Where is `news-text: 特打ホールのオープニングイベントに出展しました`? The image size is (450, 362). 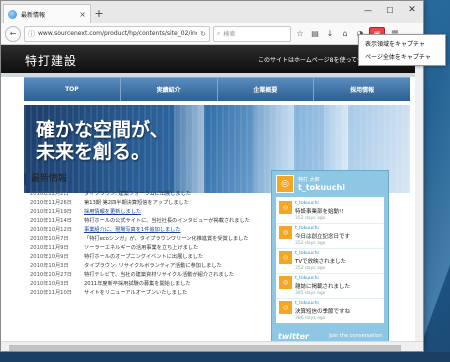 news-text: 特打ホールのオープニングイベントに出展しました is located at coordinates (144, 257).